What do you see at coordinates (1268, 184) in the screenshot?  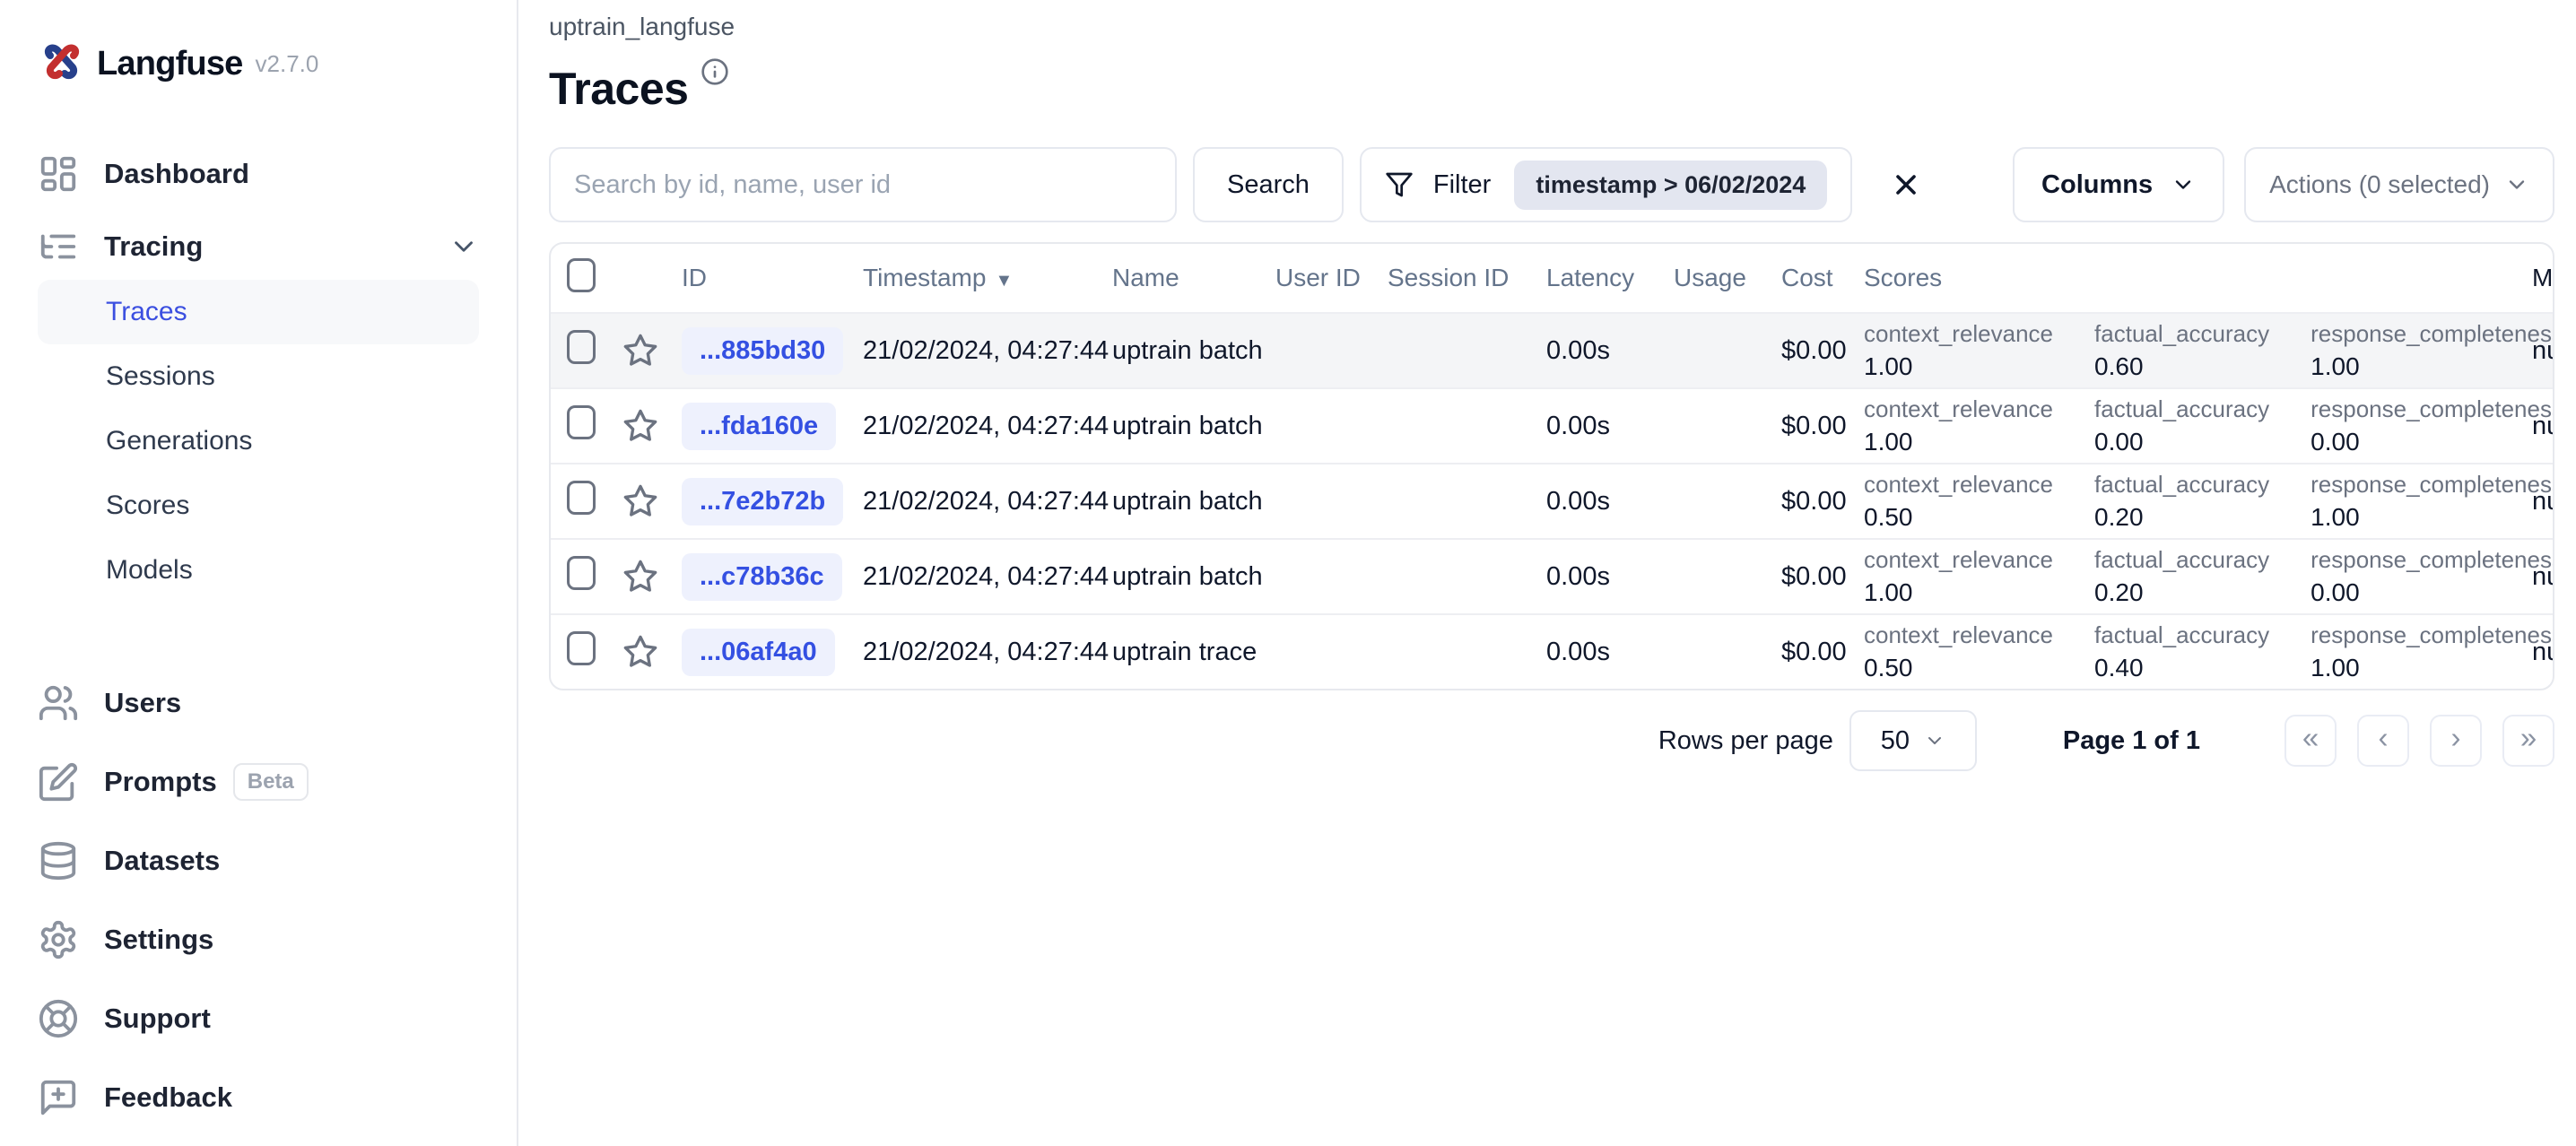 I see `search-button: Search` at bounding box center [1268, 184].